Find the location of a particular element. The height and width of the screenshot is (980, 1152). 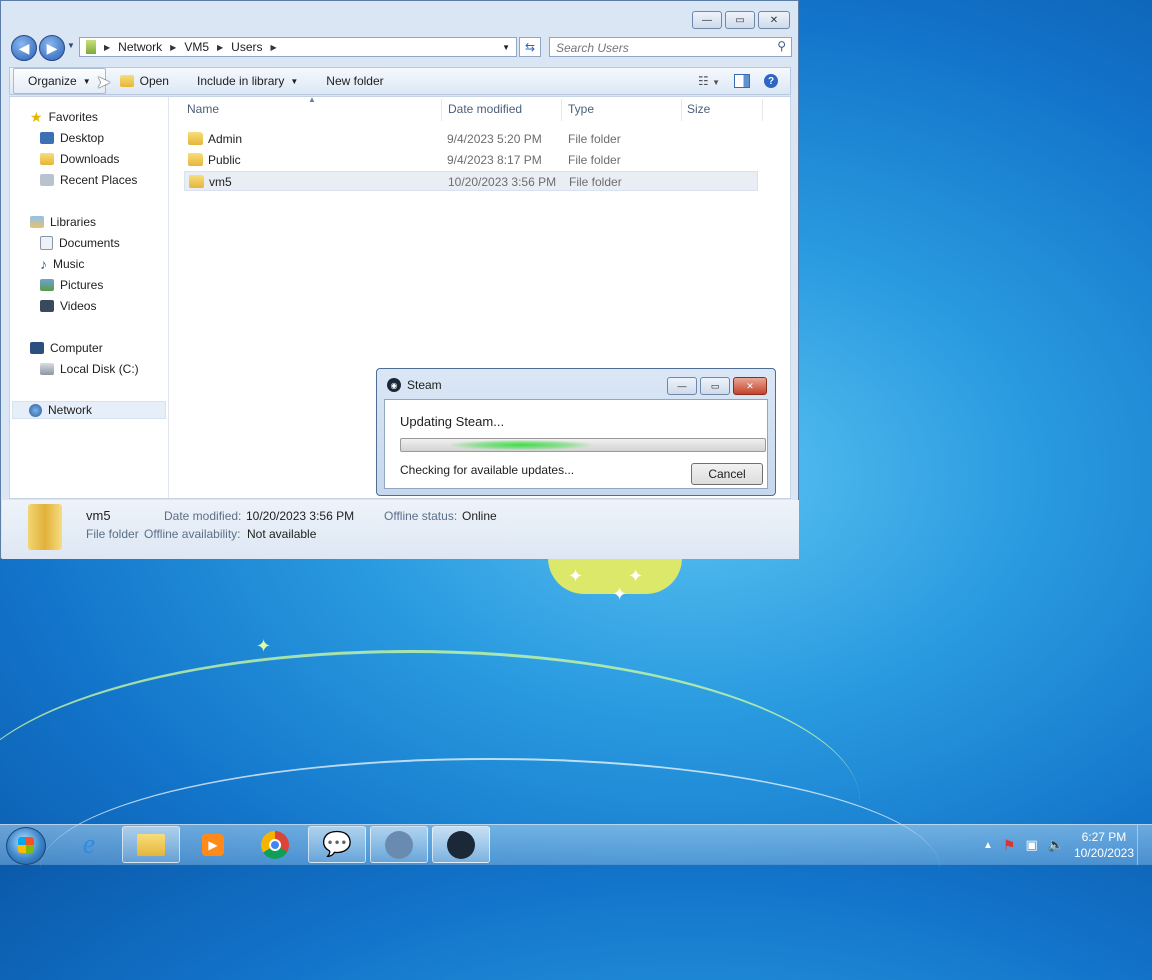

taskbar-media-player: ▶ is located at coordinates (213, 844).